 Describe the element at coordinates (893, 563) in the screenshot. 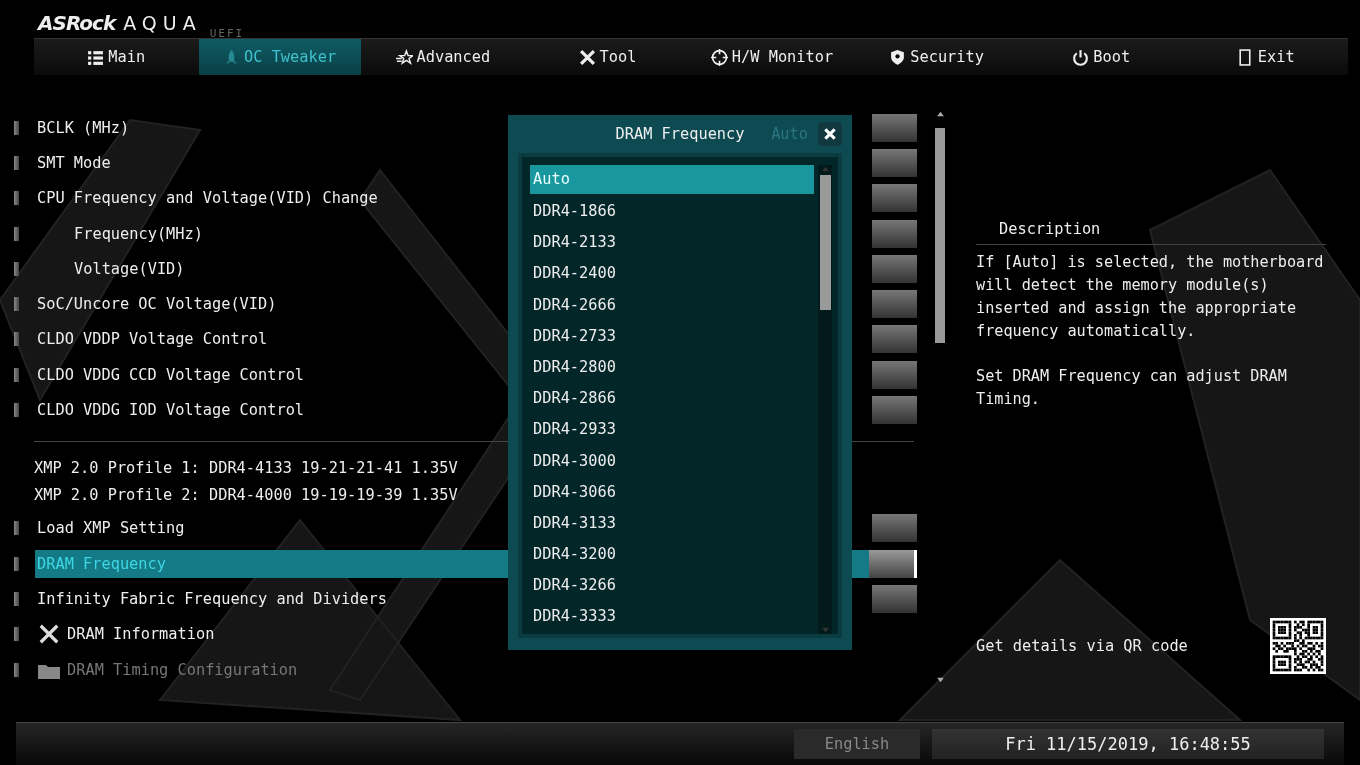

I see `value-box` at that location.